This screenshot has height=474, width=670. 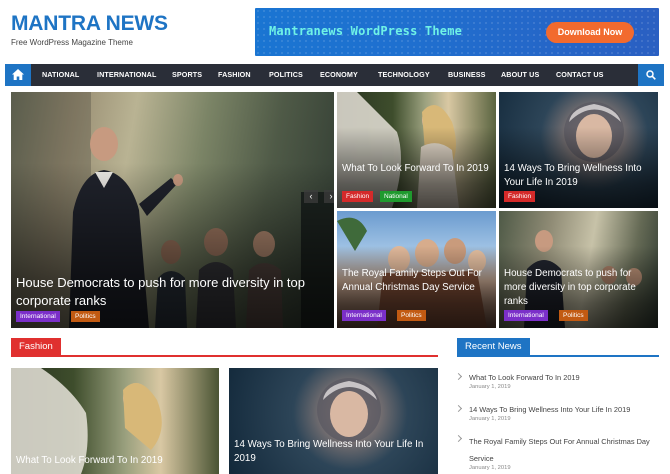 What do you see at coordinates (286, 75) in the screenshot?
I see `nav-item-politics: POLITICS` at bounding box center [286, 75].